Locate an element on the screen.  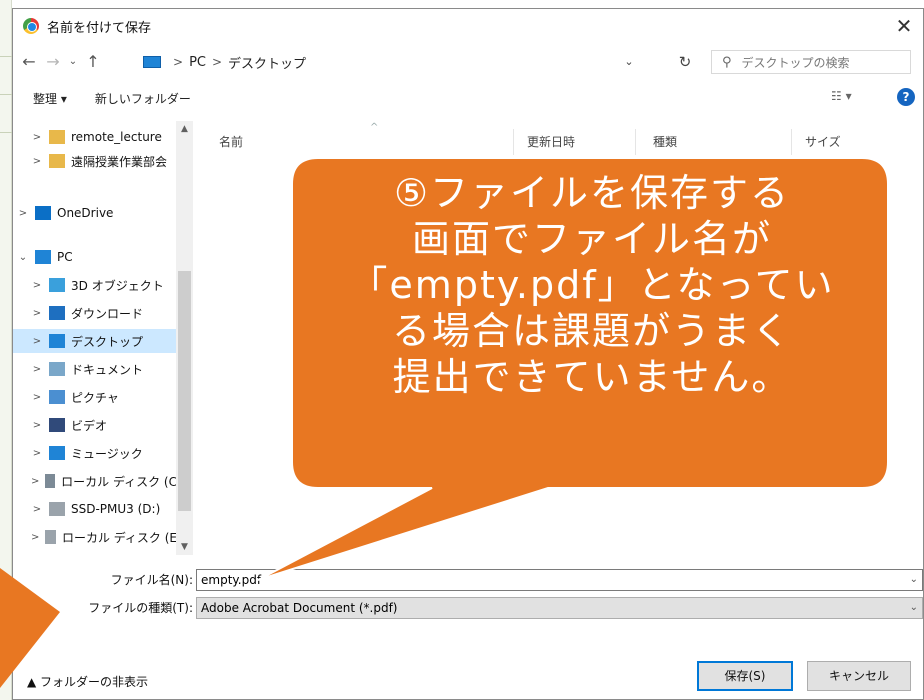
sidebar-item: > ミュージック is located at coordinates (95, 453).